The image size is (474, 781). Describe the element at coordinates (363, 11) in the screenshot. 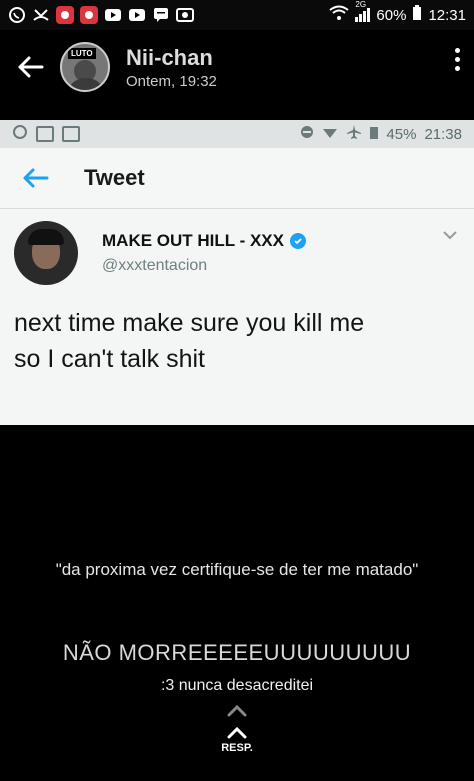

I see `signal-icon: 2G` at that location.